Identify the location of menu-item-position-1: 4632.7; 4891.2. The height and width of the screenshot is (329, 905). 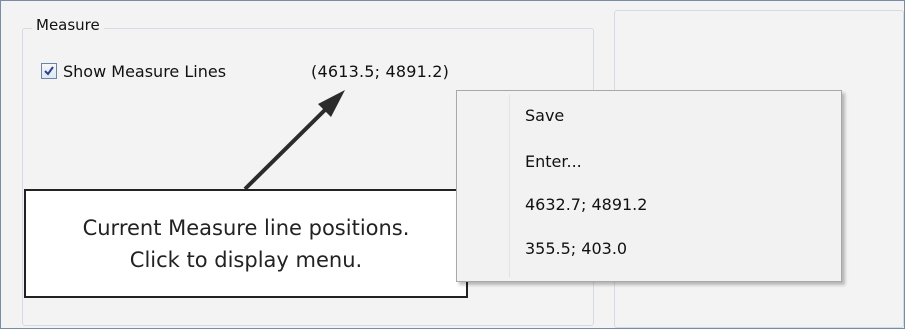
(586, 204).